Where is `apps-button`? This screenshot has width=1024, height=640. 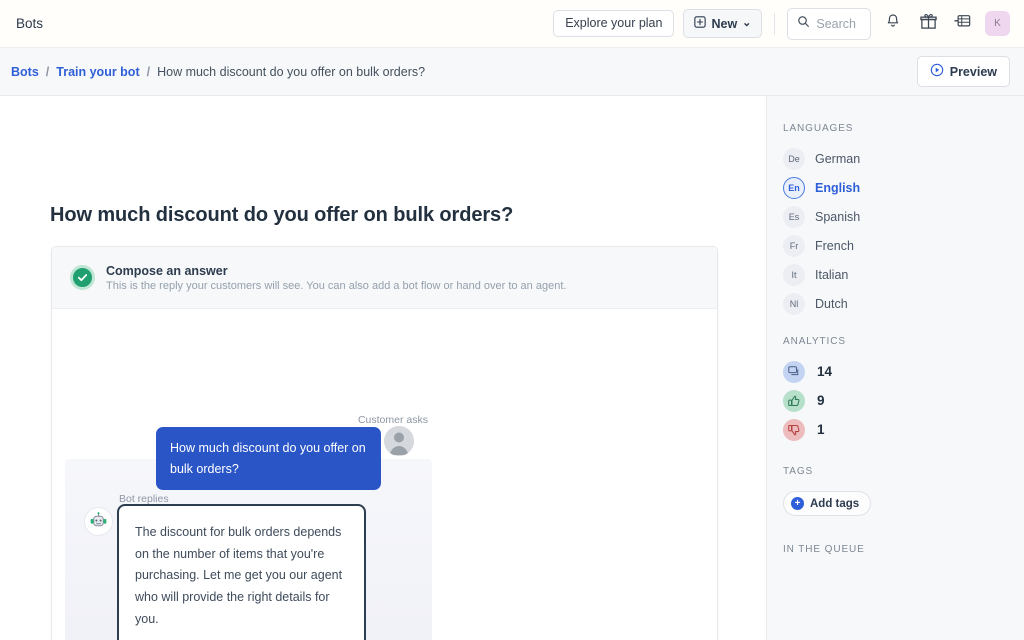
apps-button is located at coordinates (963, 24).